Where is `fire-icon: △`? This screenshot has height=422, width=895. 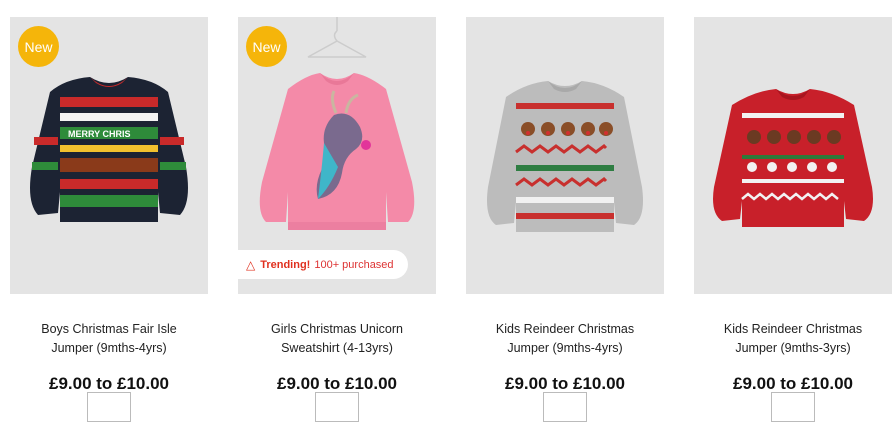
fire-icon: △ is located at coordinates (251, 264).